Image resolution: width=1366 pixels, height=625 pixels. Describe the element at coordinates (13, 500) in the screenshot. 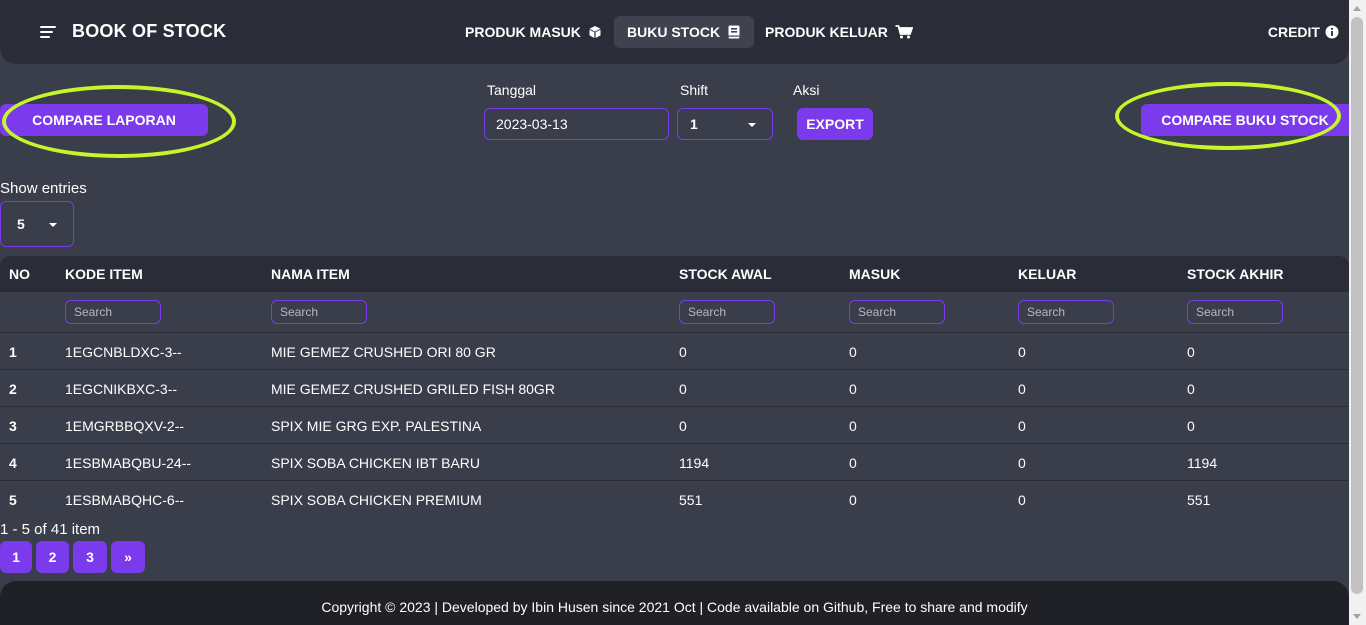

I see `cell-no: 5` at that location.